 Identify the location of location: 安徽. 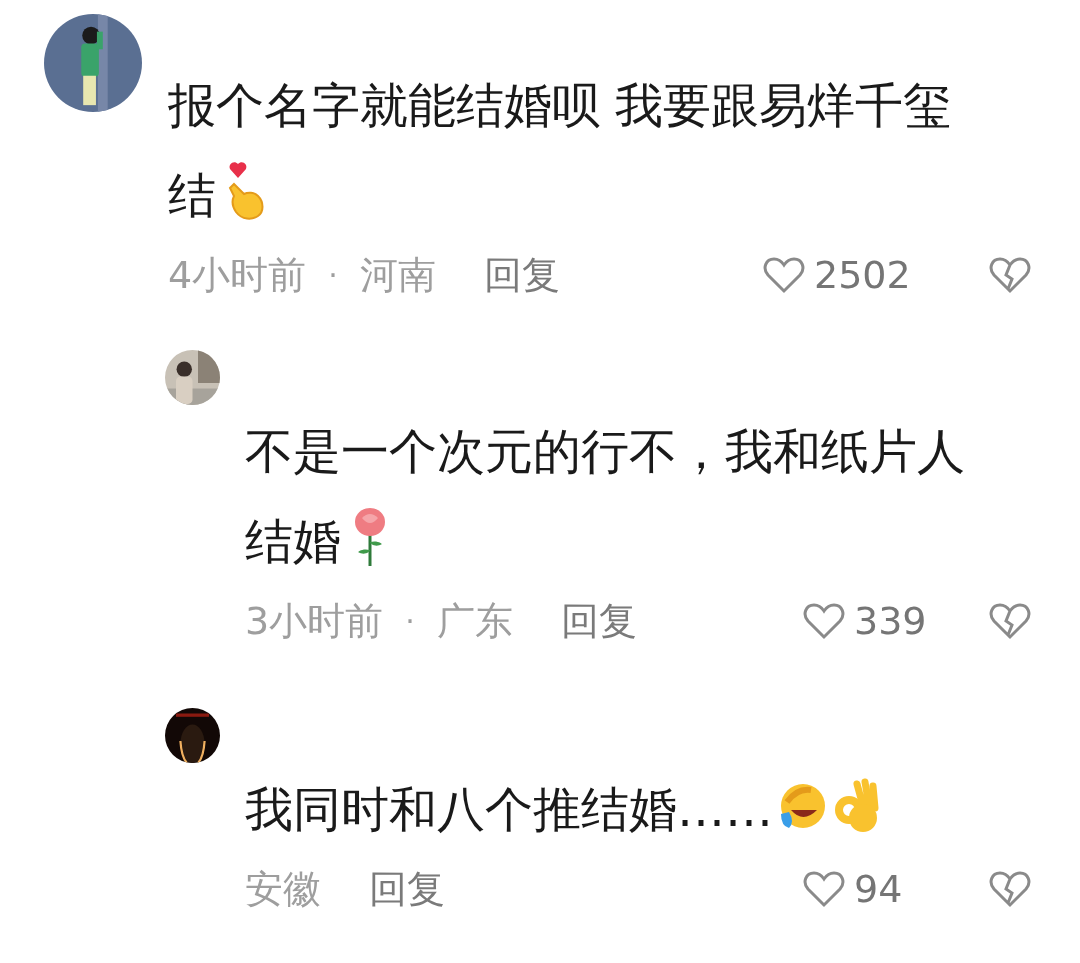
(283, 889).